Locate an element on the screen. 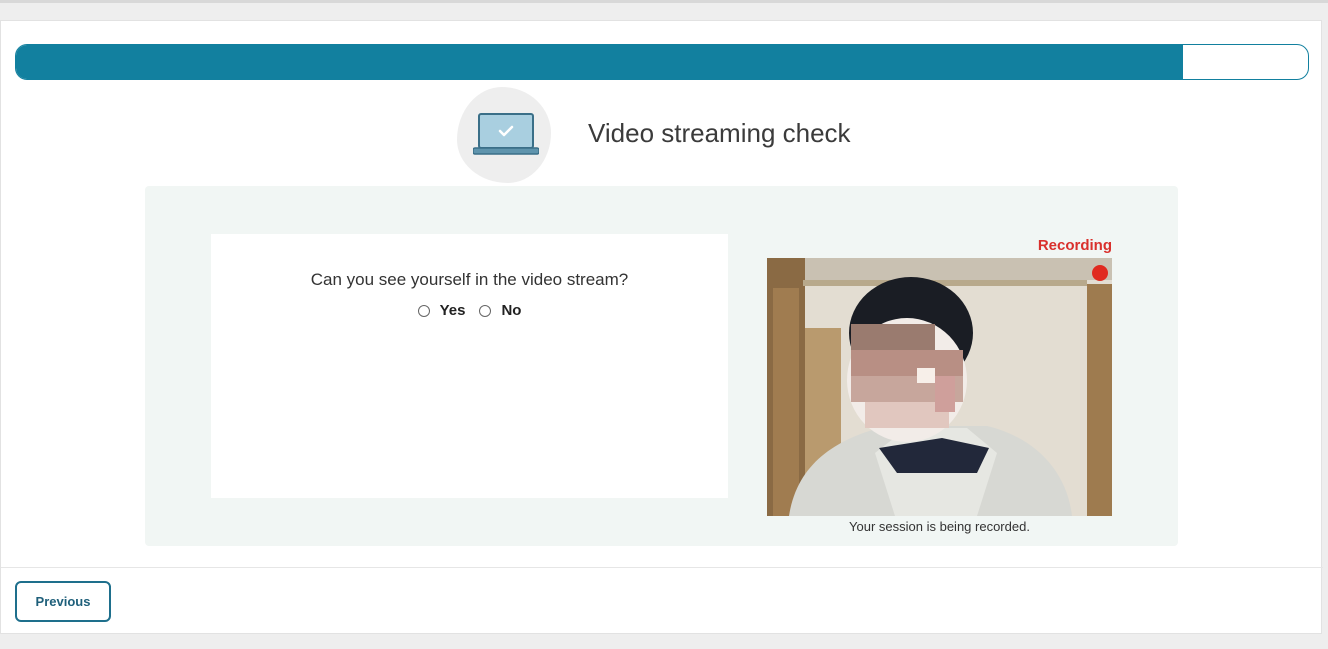 Image resolution: width=1328 pixels, height=649 pixels. page-title: Video streaming check is located at coordinates (719, 133).